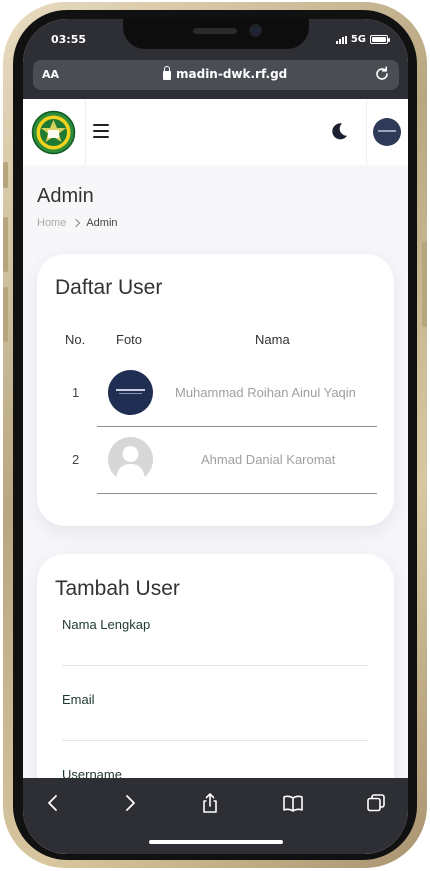 Image resolution: width=430 pixels, height=871 pixels. Describe the element at coordinates (106, 624) in the screenshot. I see `full-name-label: Nama Lengkap` at that location.